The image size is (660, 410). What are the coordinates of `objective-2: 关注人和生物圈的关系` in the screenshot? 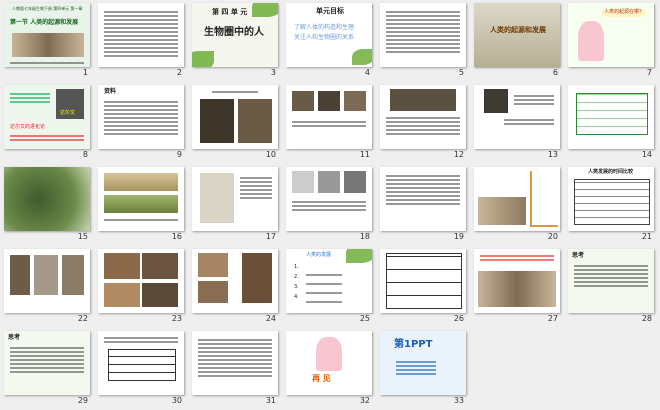 It's located at (324, 37).